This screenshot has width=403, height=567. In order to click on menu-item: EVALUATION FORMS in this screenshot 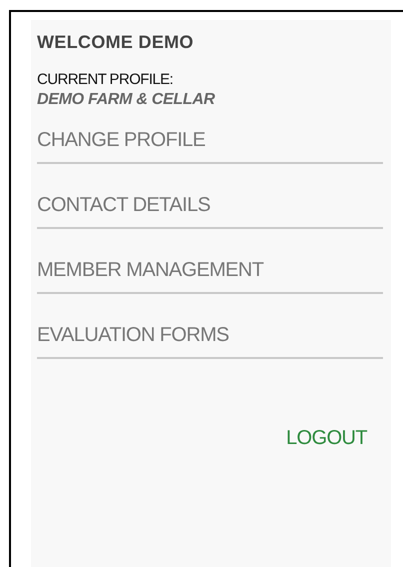, I will do `click(210, 334)`.